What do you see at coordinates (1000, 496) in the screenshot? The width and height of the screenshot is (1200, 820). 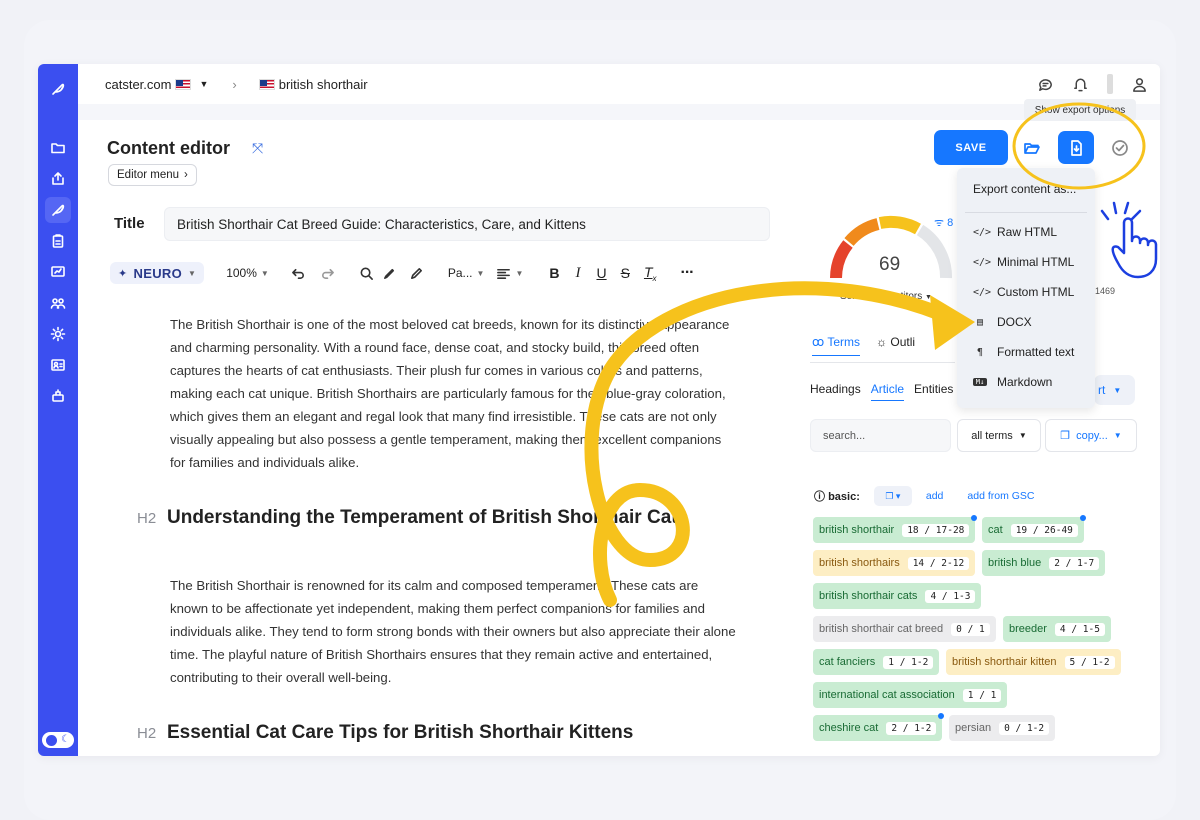 I see `add-from-gsc-link: add from GSC` at bounding box center [1000, 496].